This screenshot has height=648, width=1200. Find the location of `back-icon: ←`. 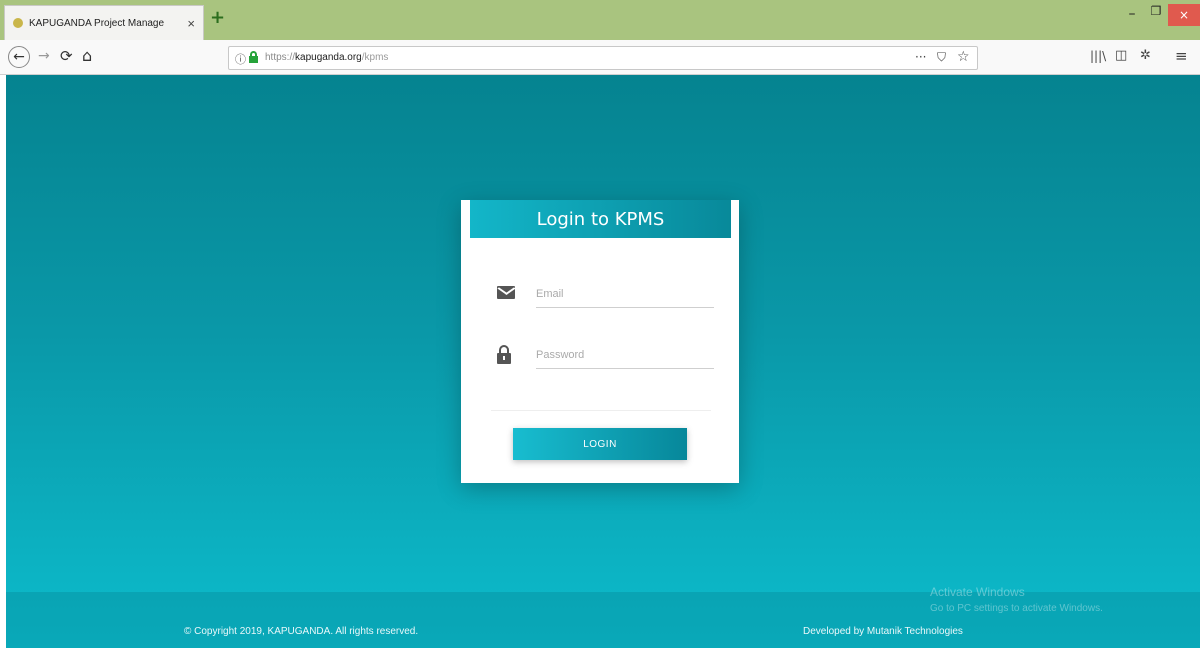

back-icon: ← is located at coordinates (19, 57).